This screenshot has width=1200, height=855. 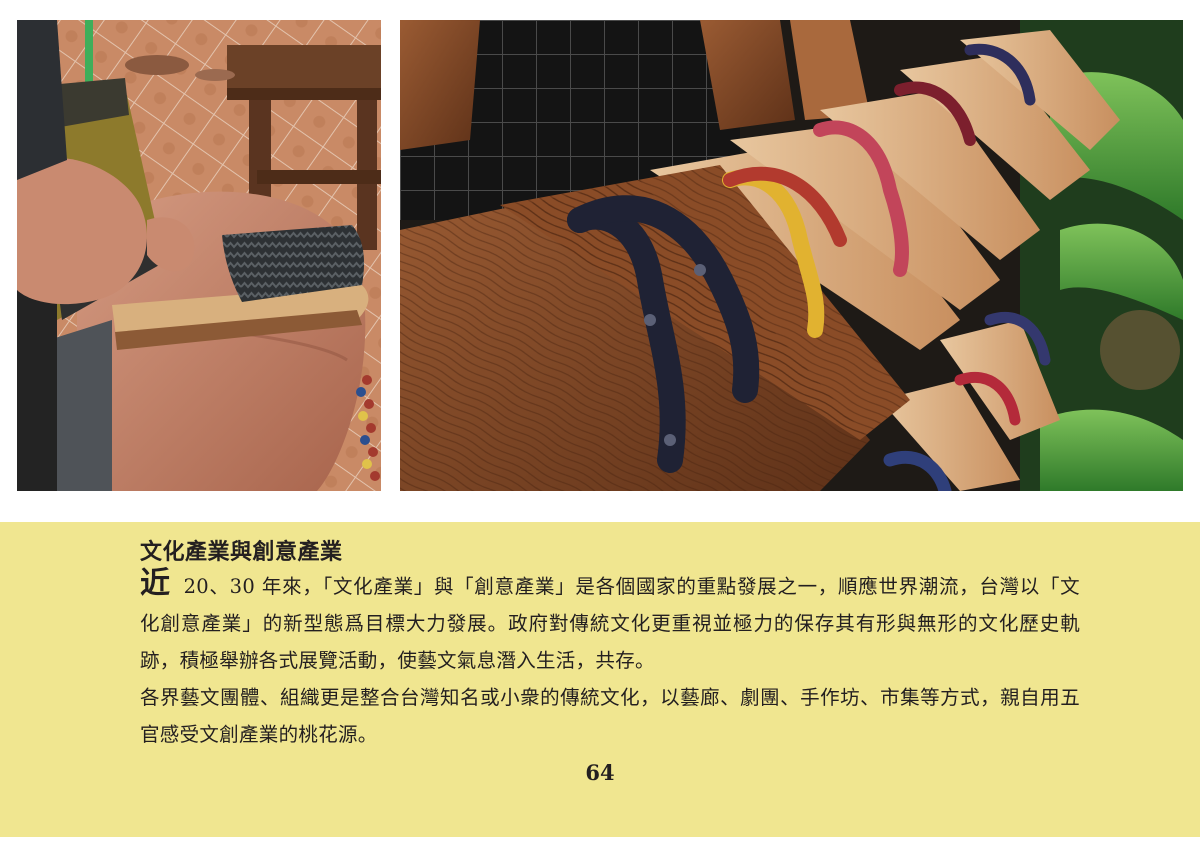 I want to click on page-number: 64, so click(x=600, y=772).